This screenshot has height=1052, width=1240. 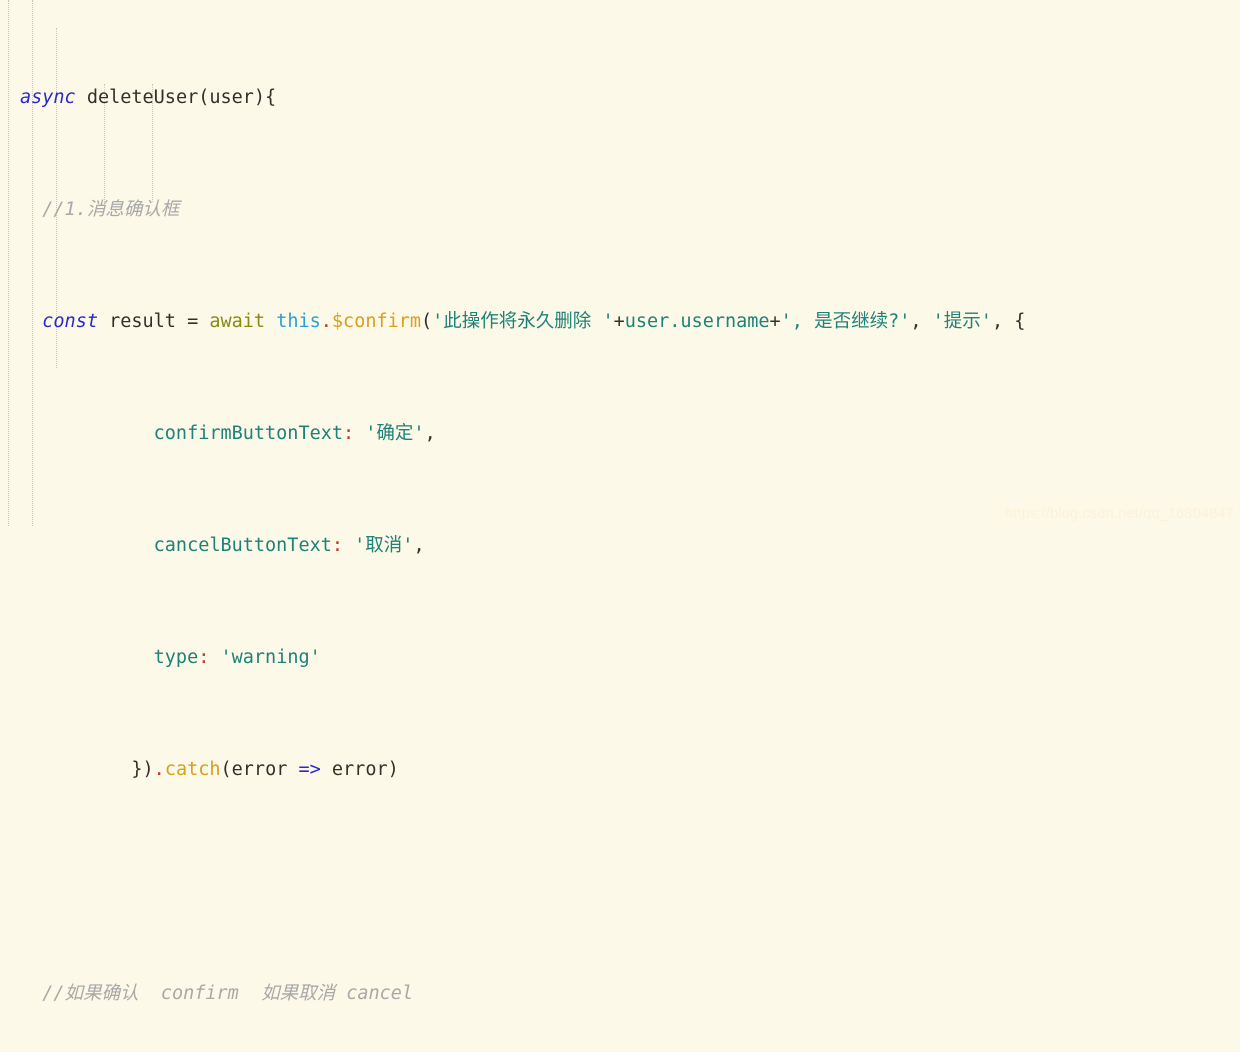 What do you see at coordinates (845, 321) in the screenshot?
I see `string-literal: ', 是否继续?'` at bounding box center [845, 321].